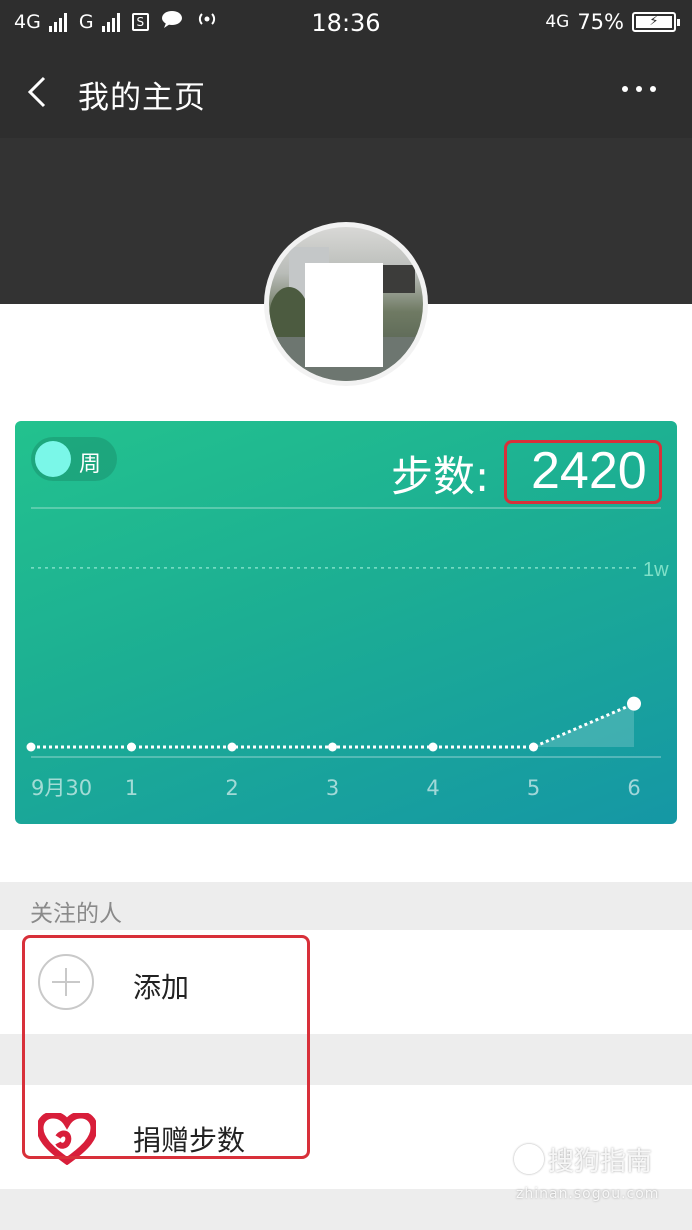 This screenshot has height=1230, width=692. What do you see at coordinates (332, 788) in the screenshot?
I see `x-tick-label: 3` at bounding box center [332, 788].